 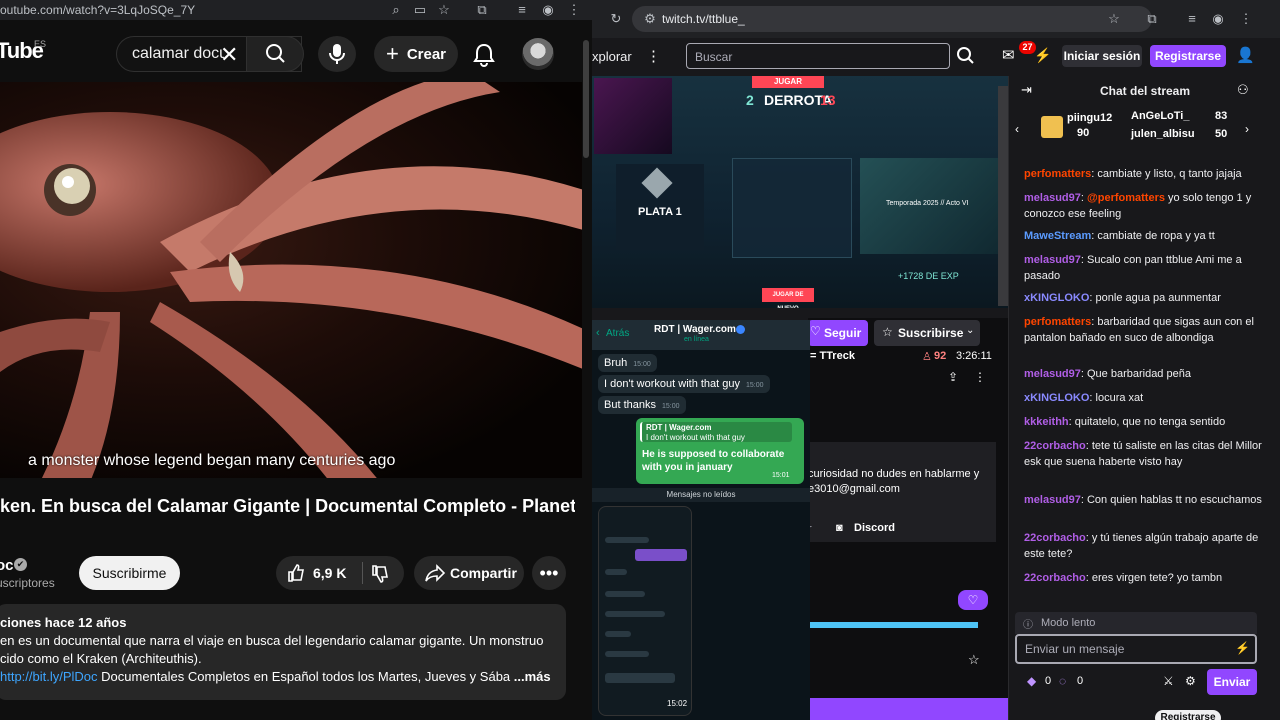 I want to click on more-menu-icon: ⋮, so click(x=653, y=56).